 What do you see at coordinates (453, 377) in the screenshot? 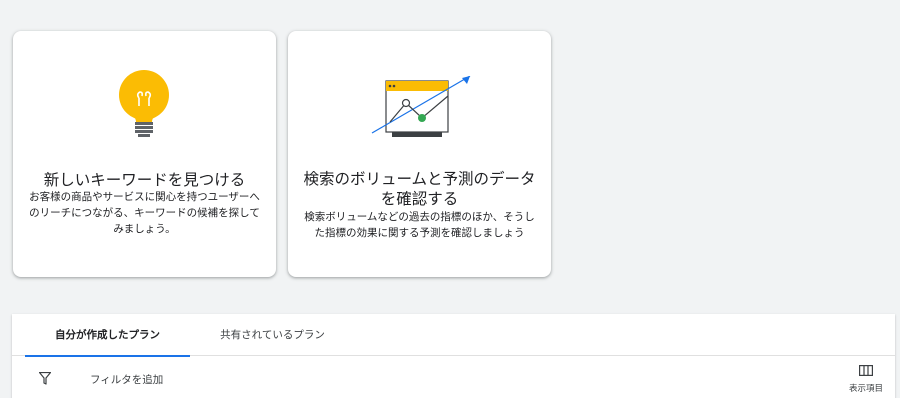
I see `filter-bar: フィルタを追加 表示項目` at bounding box center [453, 377].